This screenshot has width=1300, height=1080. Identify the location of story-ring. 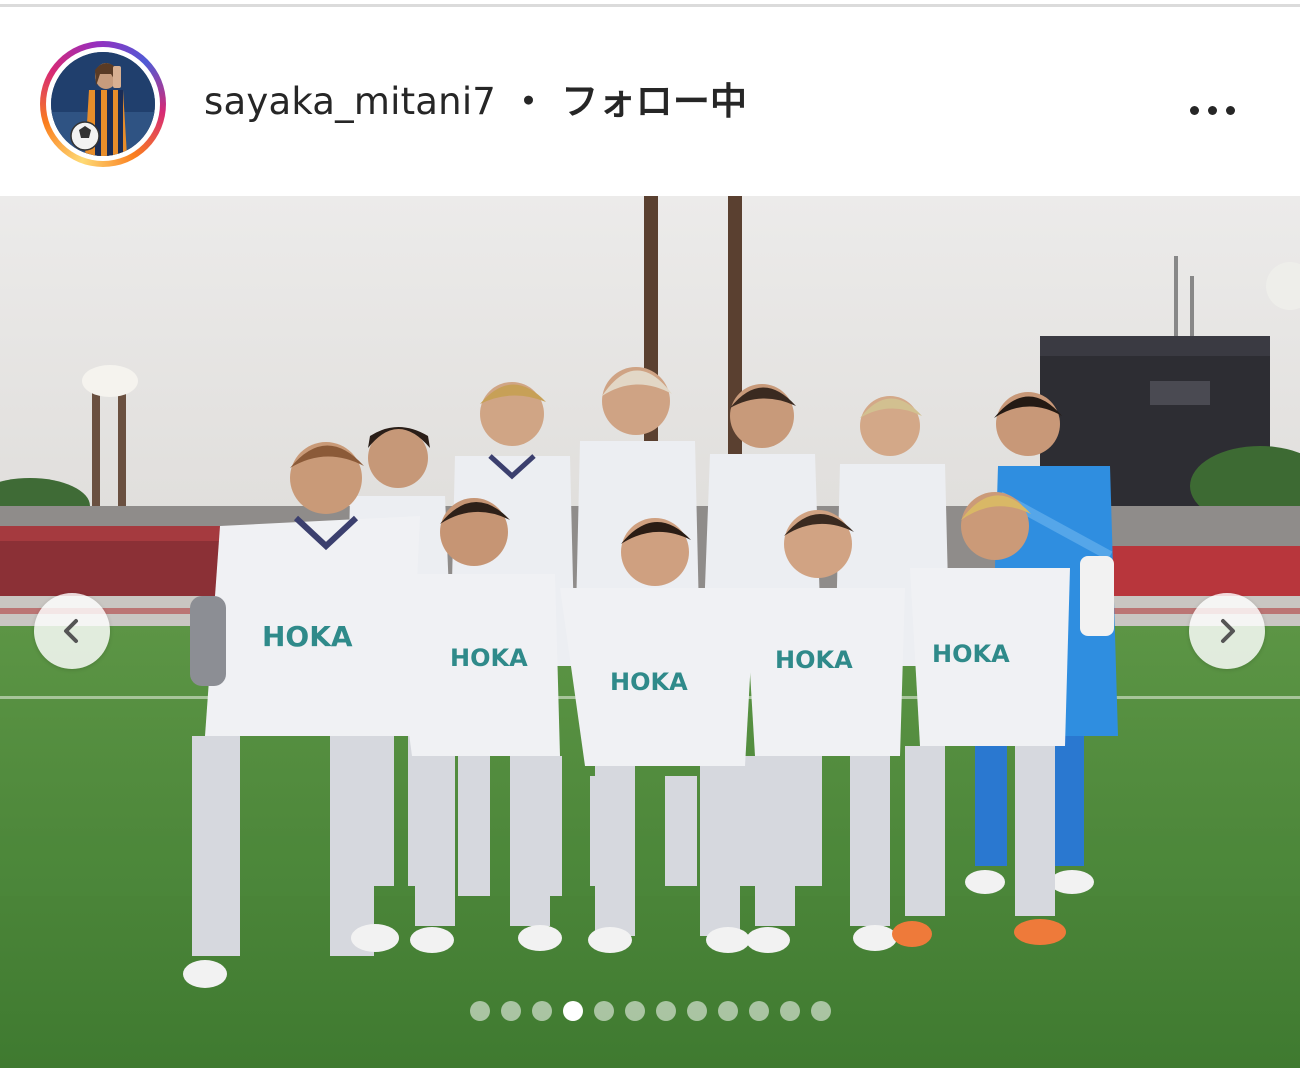
(103, 104).